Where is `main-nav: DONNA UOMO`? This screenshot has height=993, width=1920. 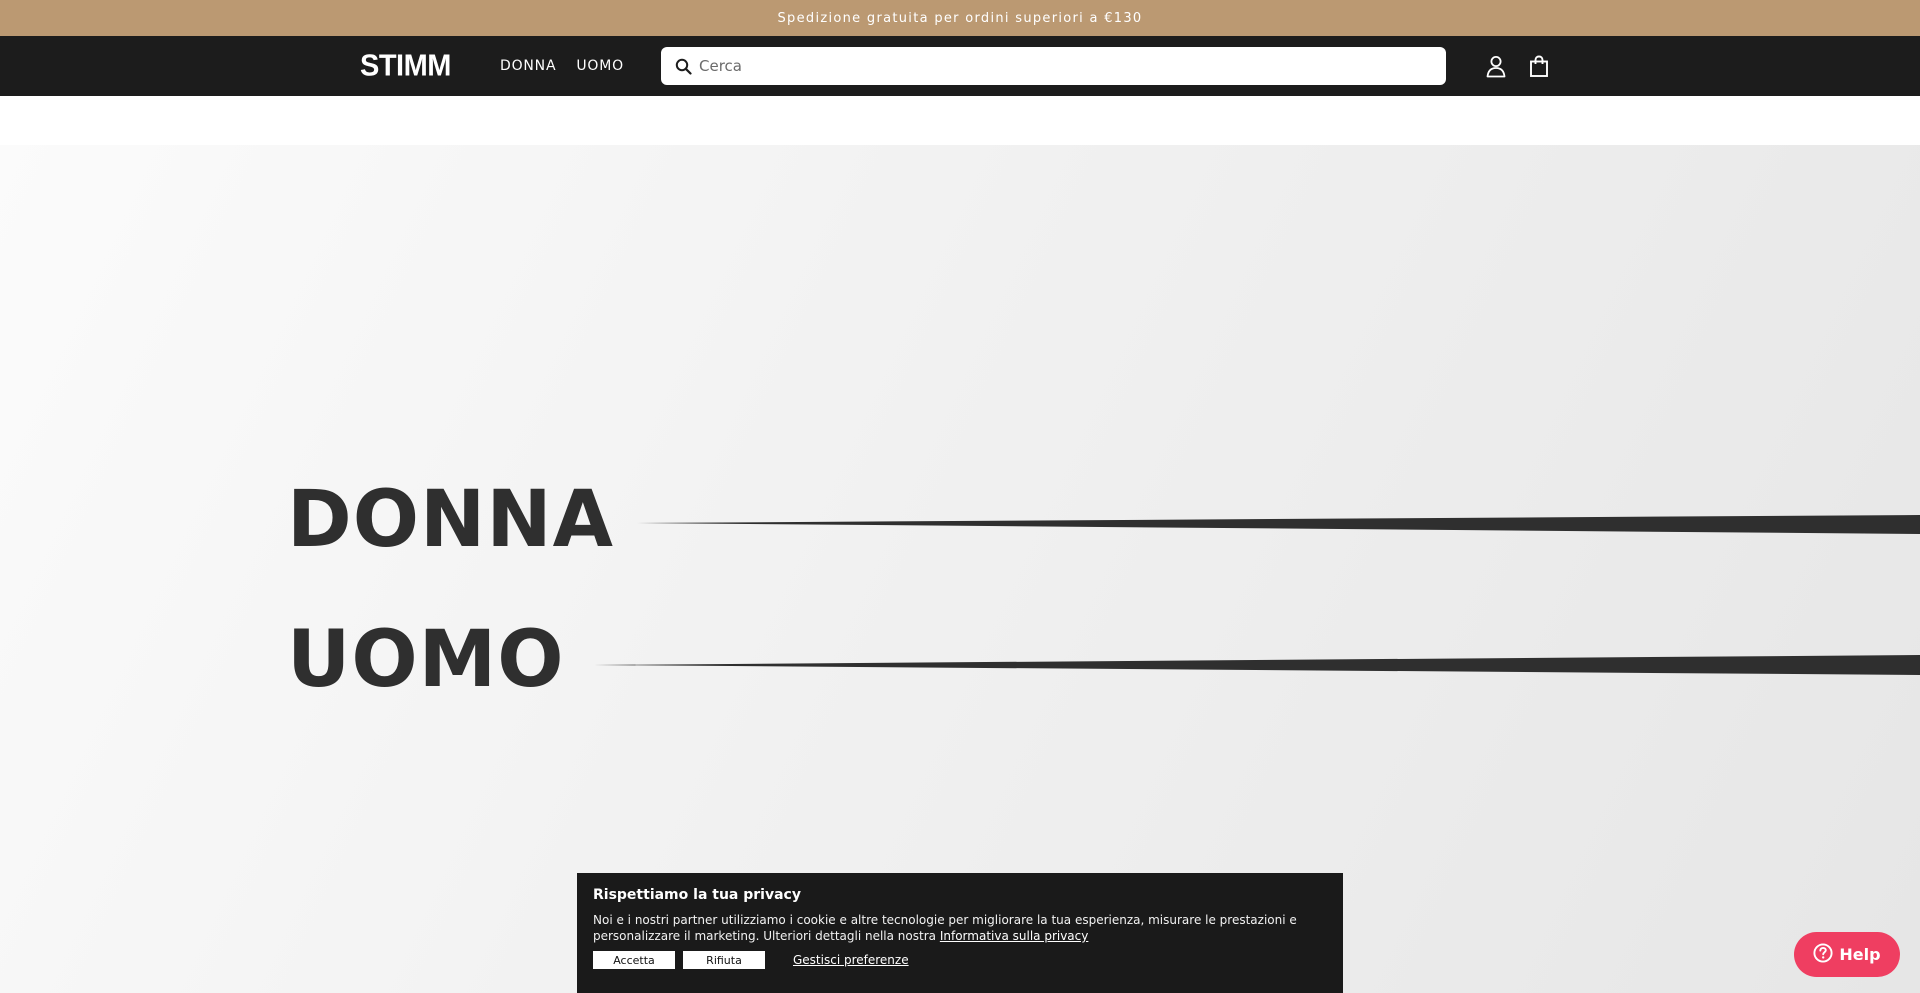
main-nav: DONNA UOMO is located at coordinates (562, 66).